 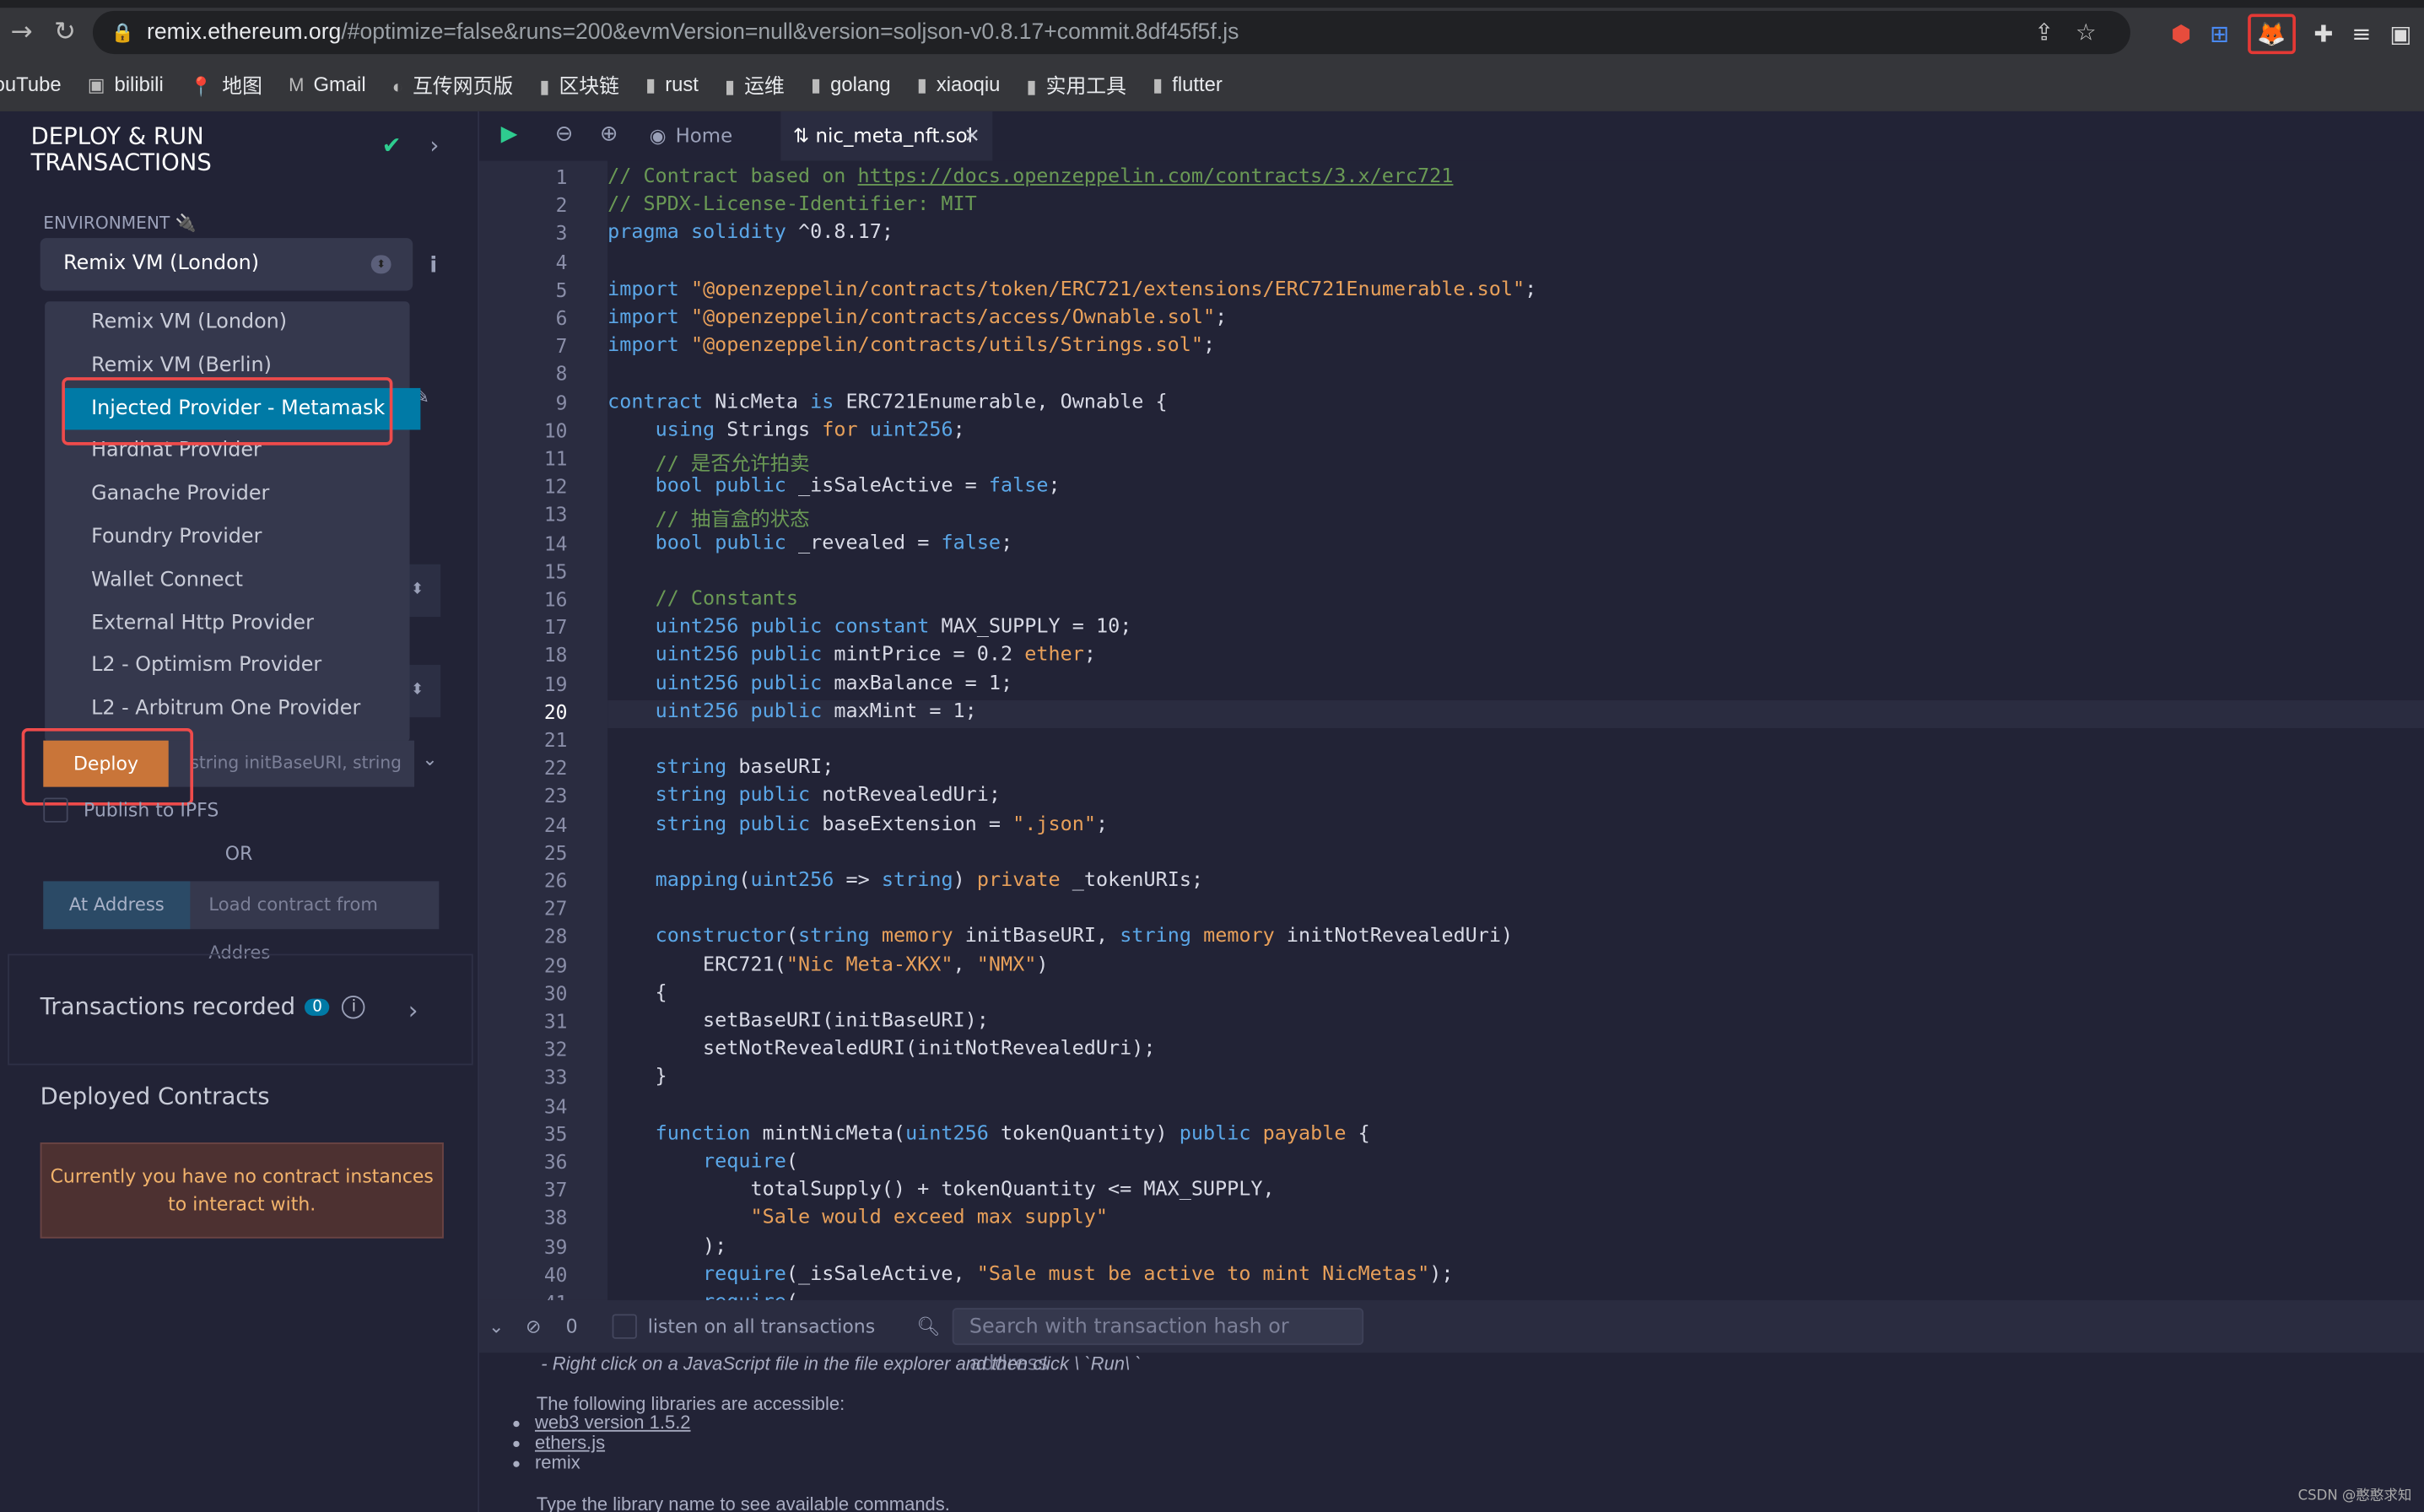 What do you see at coordinates (1076, 84) in the screenshot?
I see `bookmark: ▮ 实用工具` at bounding box center [1076, 84].